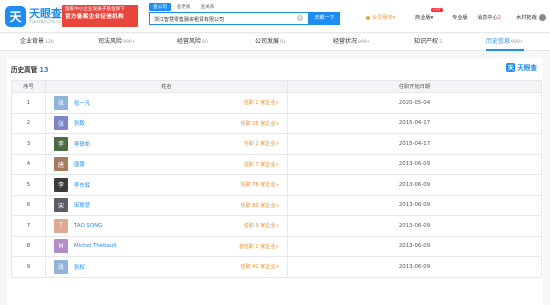  Describe the element at coordinates (49, 42) in the screenshot. I see `tab-count: 120` at that location.